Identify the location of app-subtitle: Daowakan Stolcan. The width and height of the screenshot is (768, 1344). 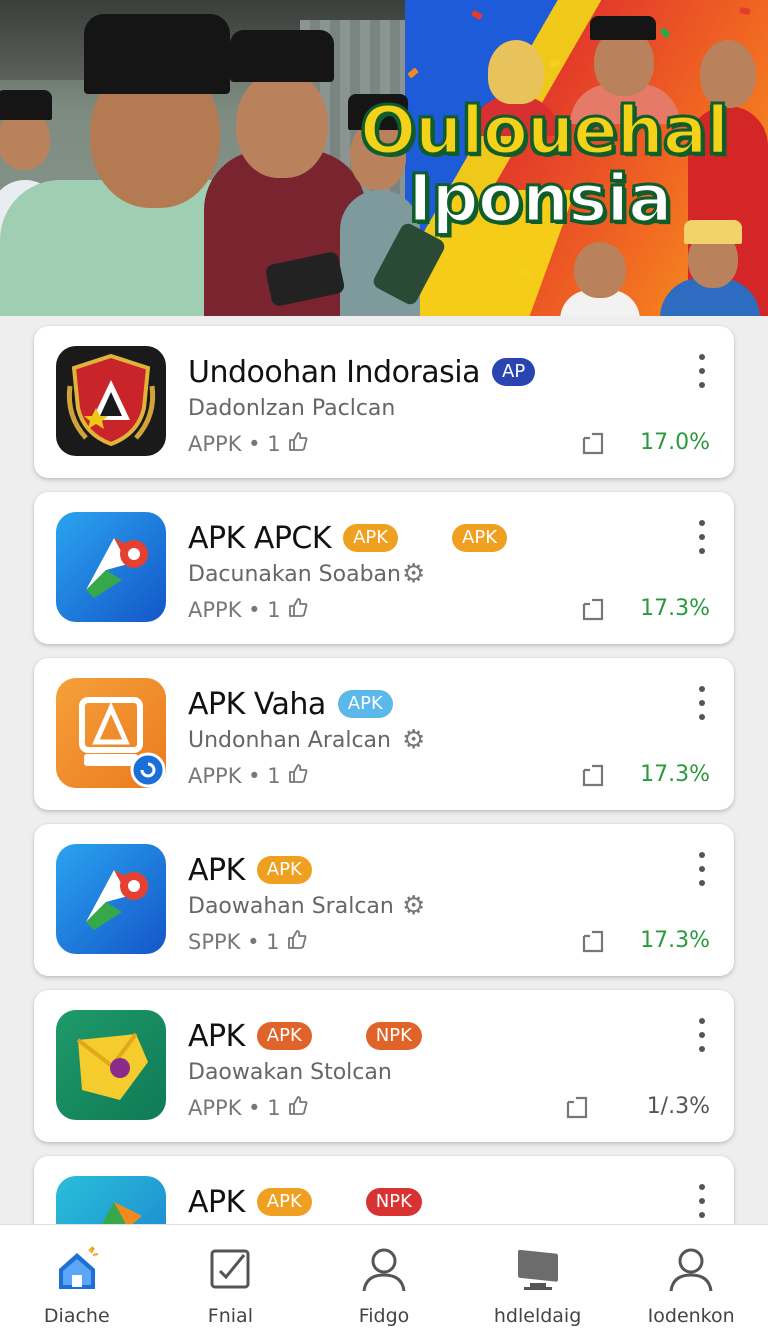
(290, 1072).